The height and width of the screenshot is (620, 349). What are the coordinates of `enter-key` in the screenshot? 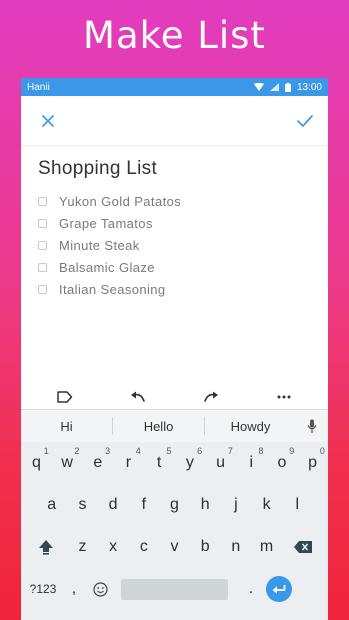 It's located at (279, 589).